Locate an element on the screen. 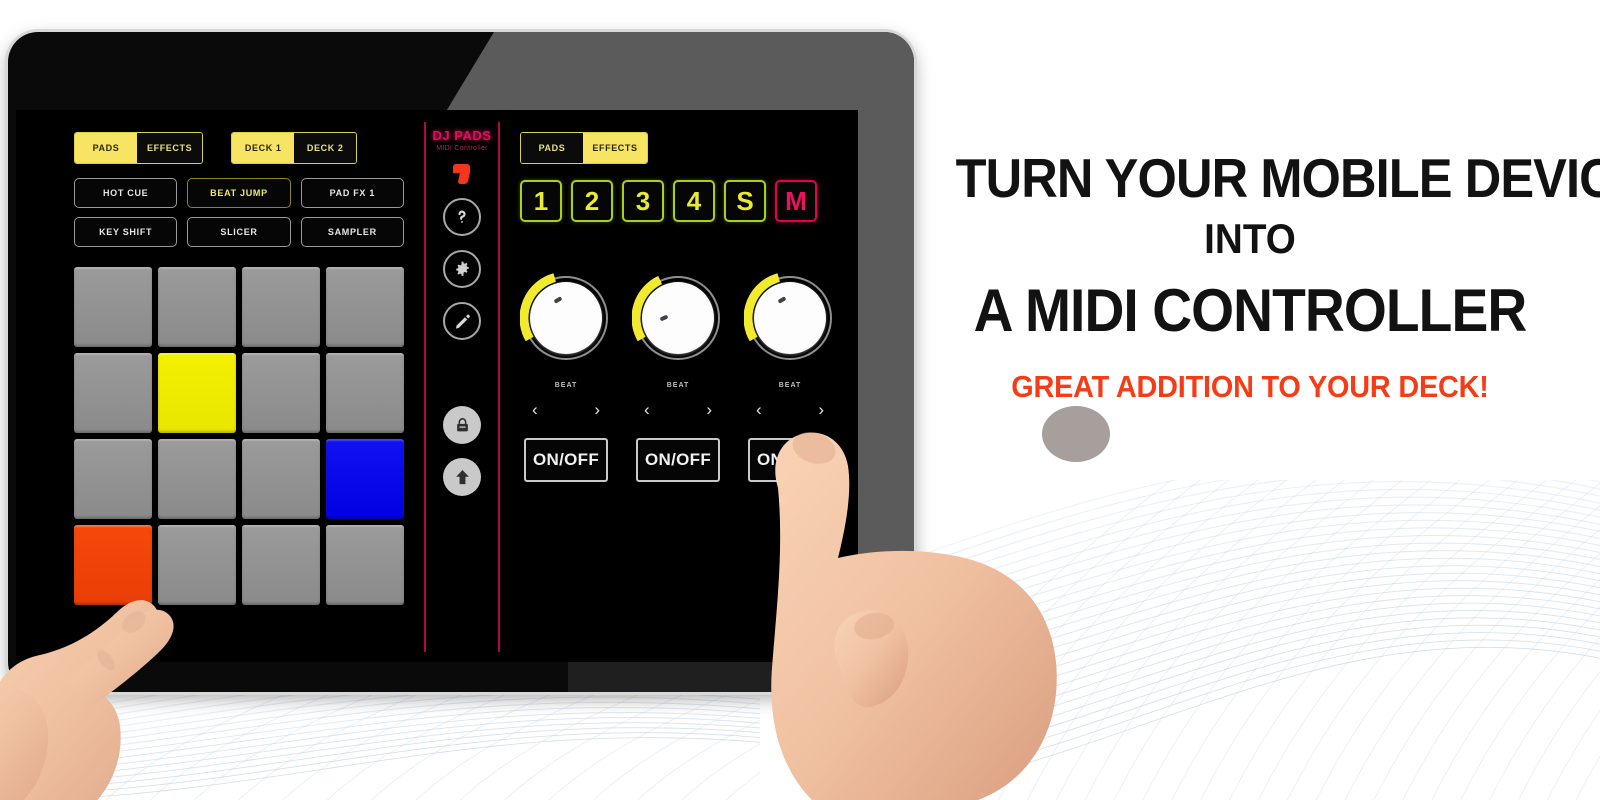 The height and width of the screenshot is (800, 1600). performance-pad-grid is located at coordinates (239, 436).